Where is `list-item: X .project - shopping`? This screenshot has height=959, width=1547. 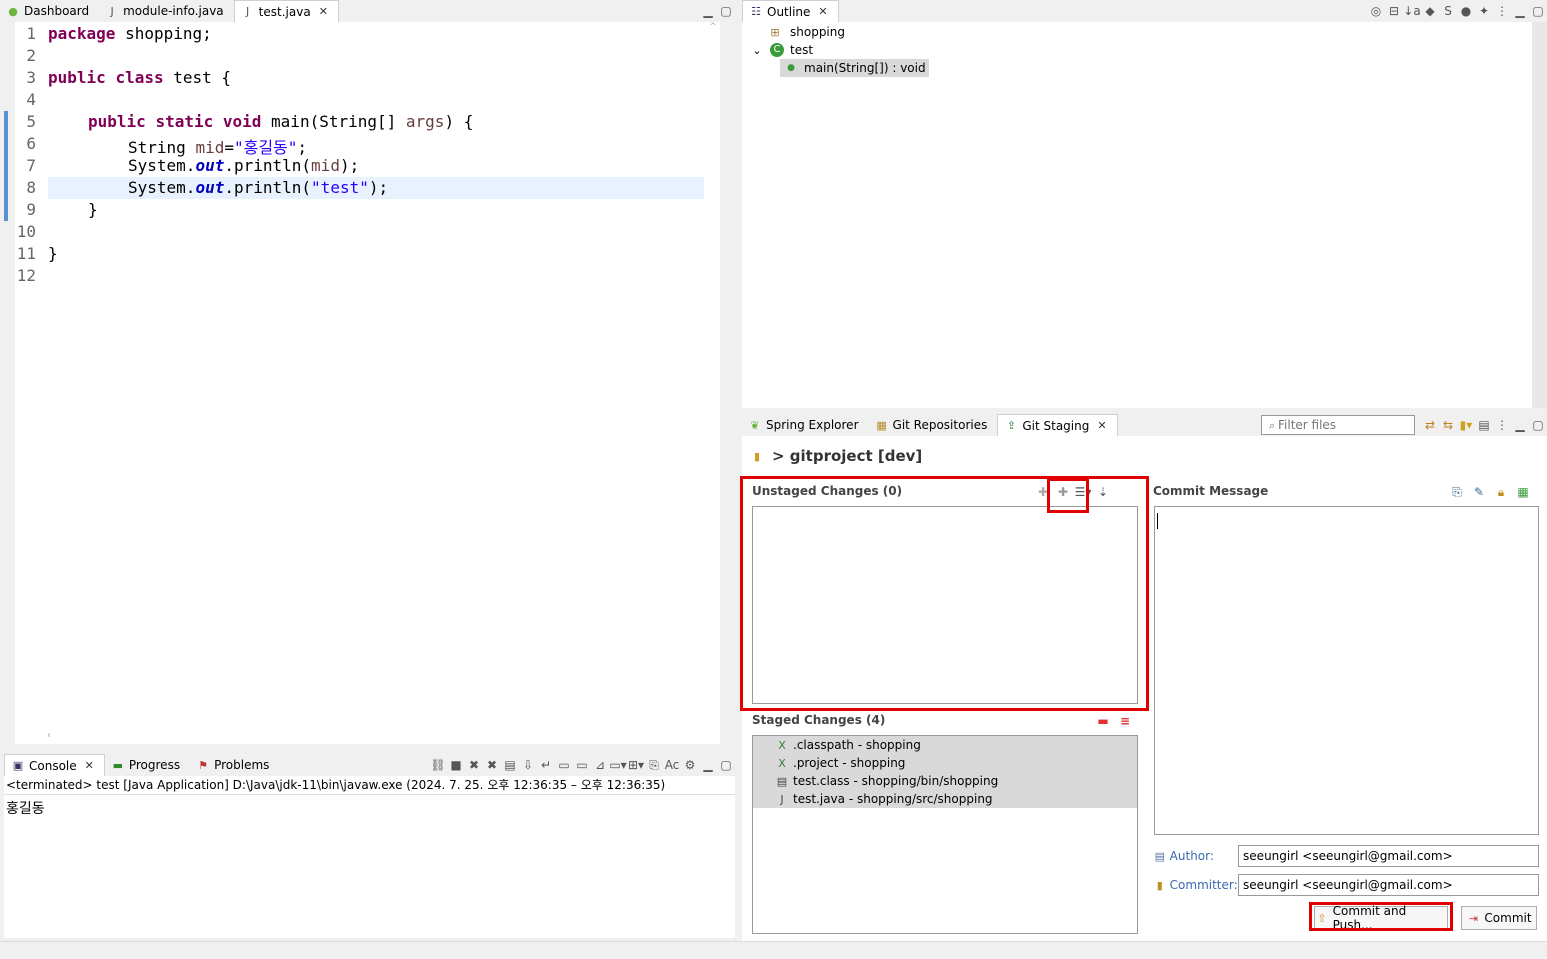
list-item: X .project - shopping is located at coordinates (945, 763).